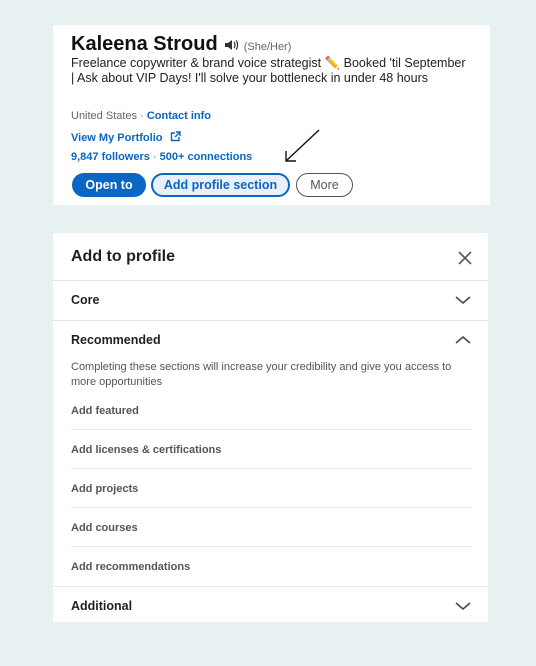 The height and width of the screenshot is (666, 536). What do you see at coordinates (270, 341) in the screenshot?
I see `section-recommended: Recommended` at bounding box center [270, 341].